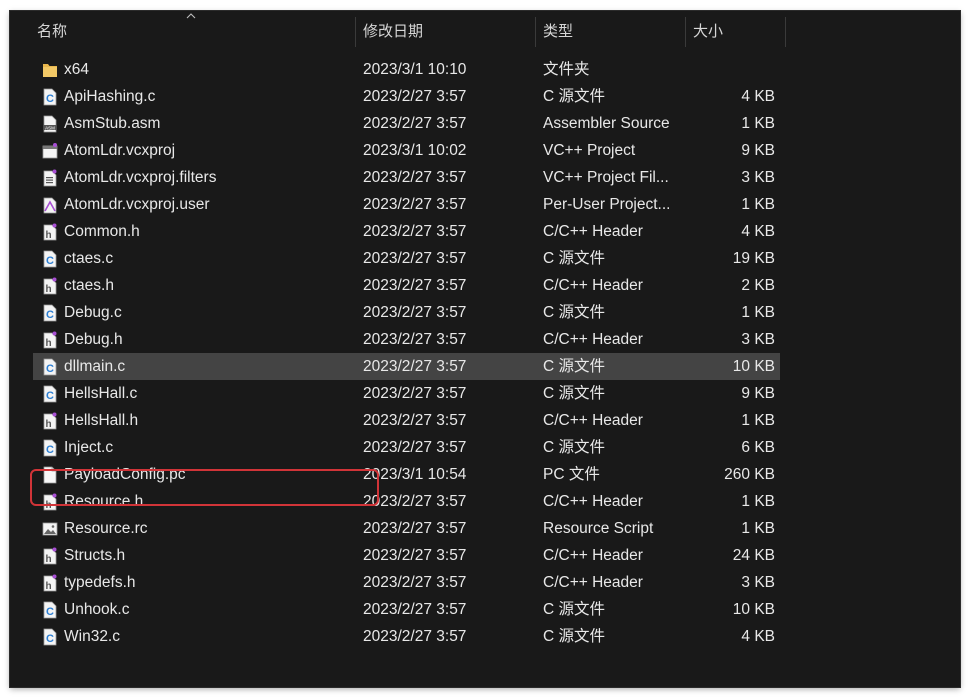  I want to click on file-date: 2023/3/1 10:10, so click(415, 69).